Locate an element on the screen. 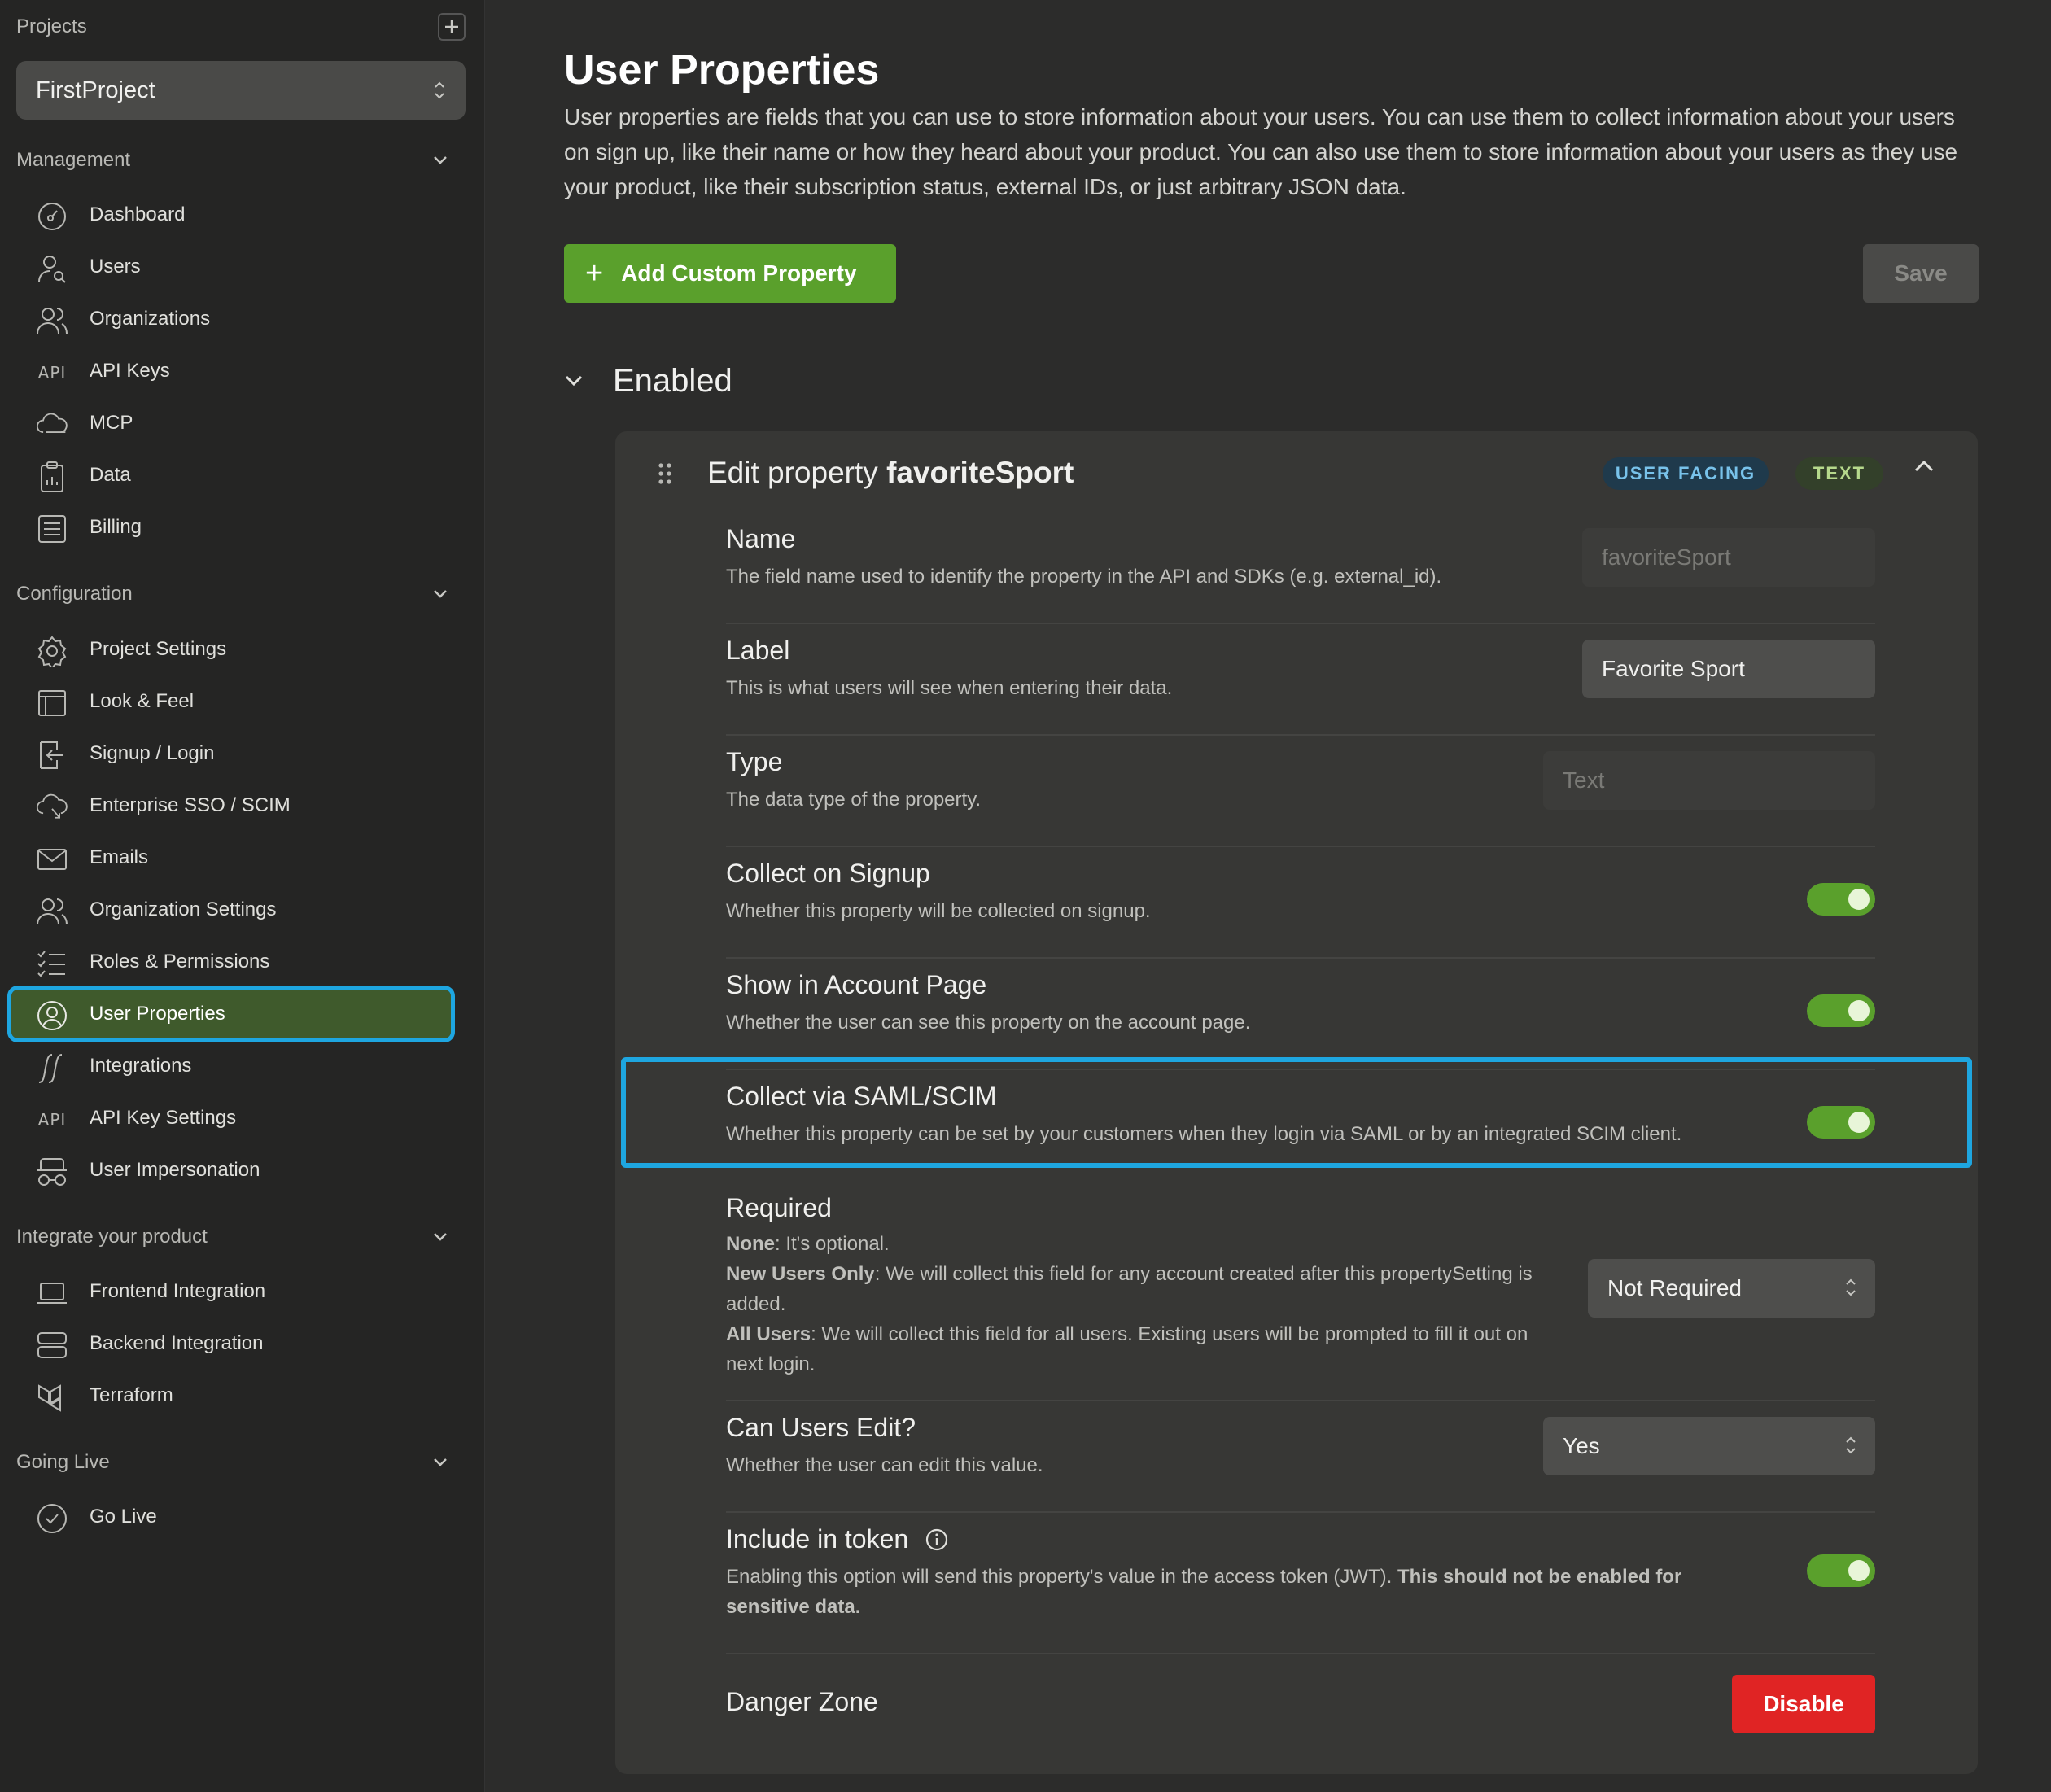 The width and height of the screenshot is (2051, 1792). sidebar-item-api-keys: API API Keys is located at coordinates (231, 371).